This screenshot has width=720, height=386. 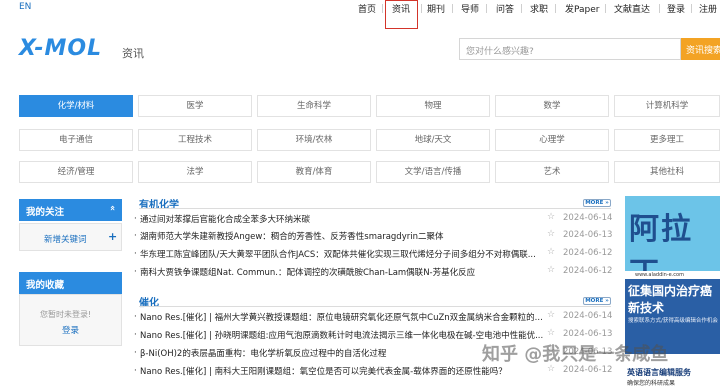 What do you see at coordinates (659, 372) in the screenshot?
I see `ad-editing-title: 英语语言编辑服务` at bounding box center [659, 372].